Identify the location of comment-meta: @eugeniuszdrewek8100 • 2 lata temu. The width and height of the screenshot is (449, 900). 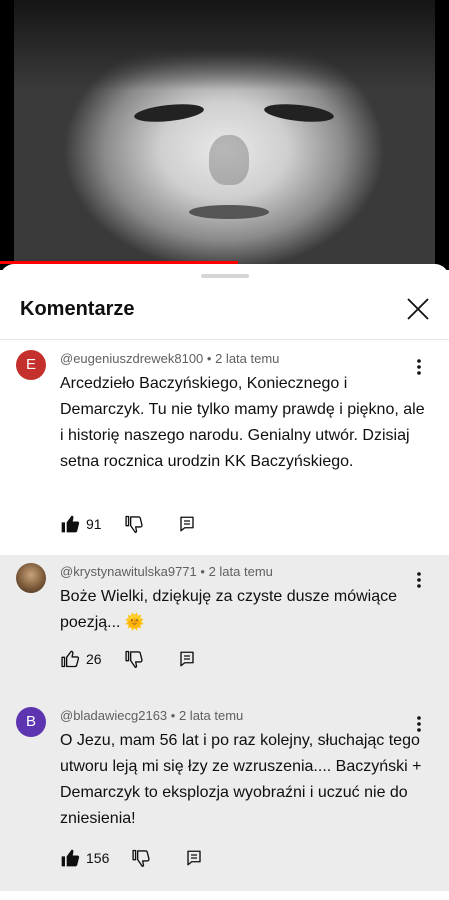
(169, 358).